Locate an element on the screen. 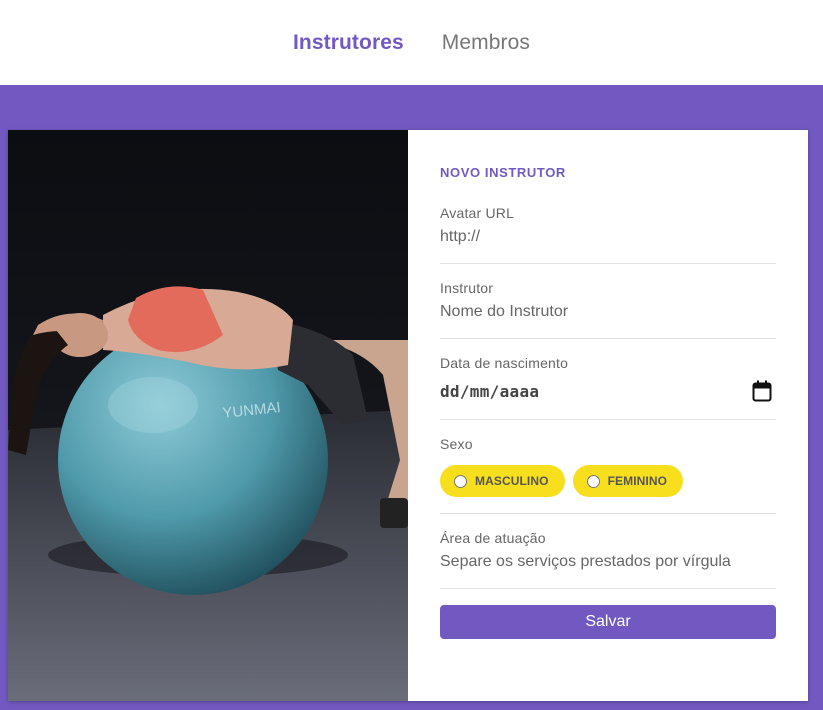  services-label: Área de atuação is located at coordinates (493, 538).